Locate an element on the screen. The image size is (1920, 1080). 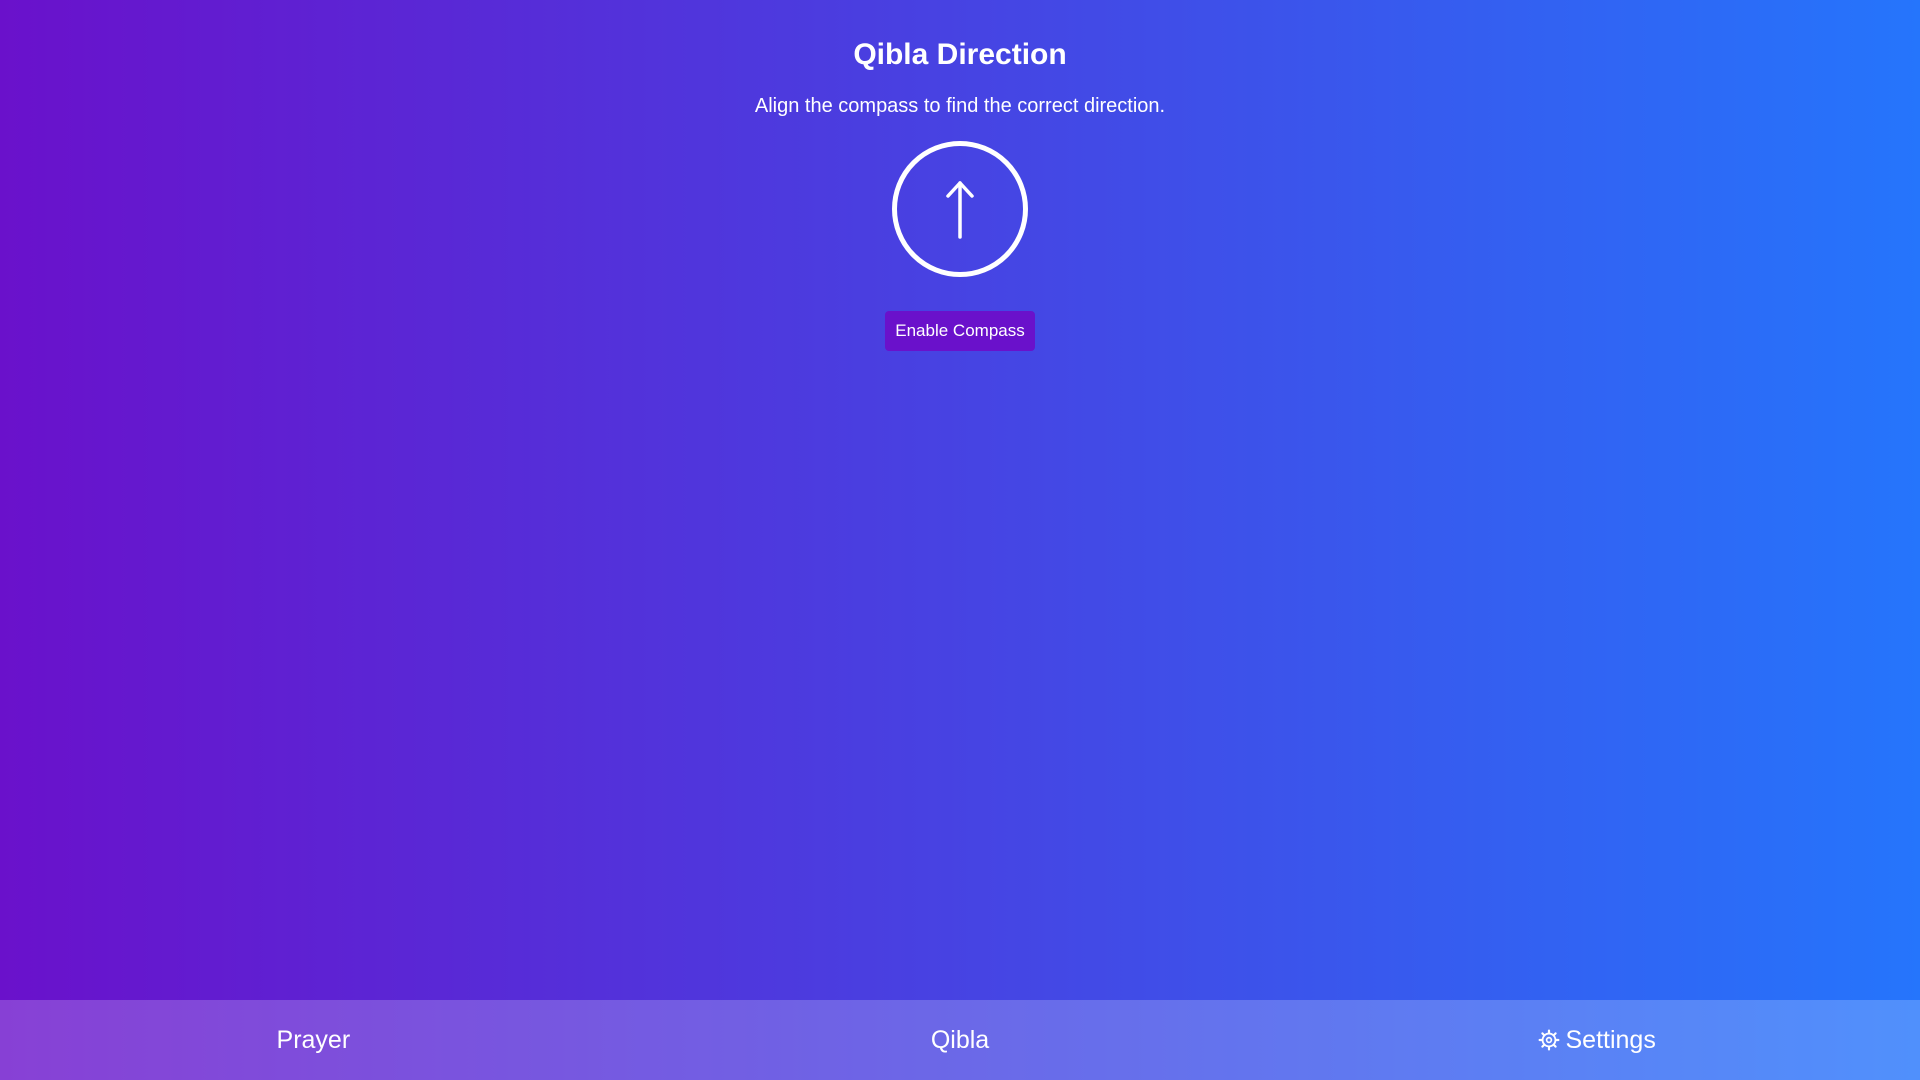
bottom-nav: Prayer Qibla Settings is located at coordinates (960, 1040).